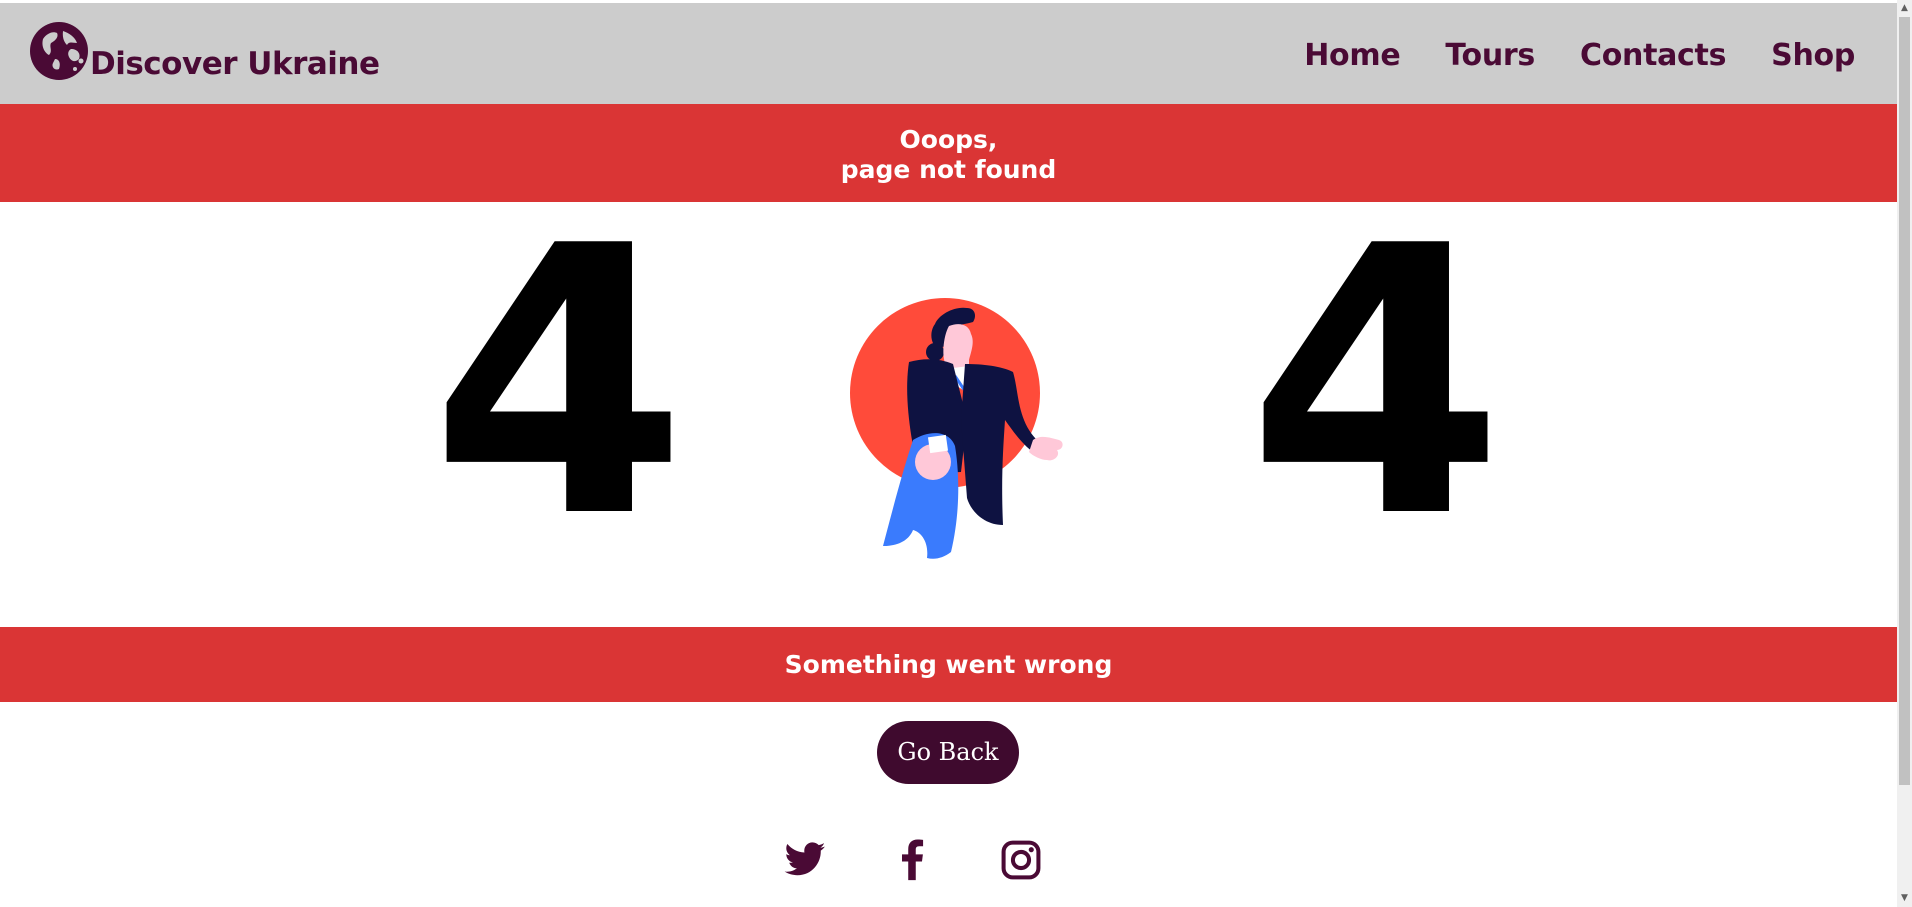 The image size is (1912, 907). What do you see at coordinates (956, 428) in the screenshot?
I see `man-in-suit-illustration` at bounding box center [956, 428].